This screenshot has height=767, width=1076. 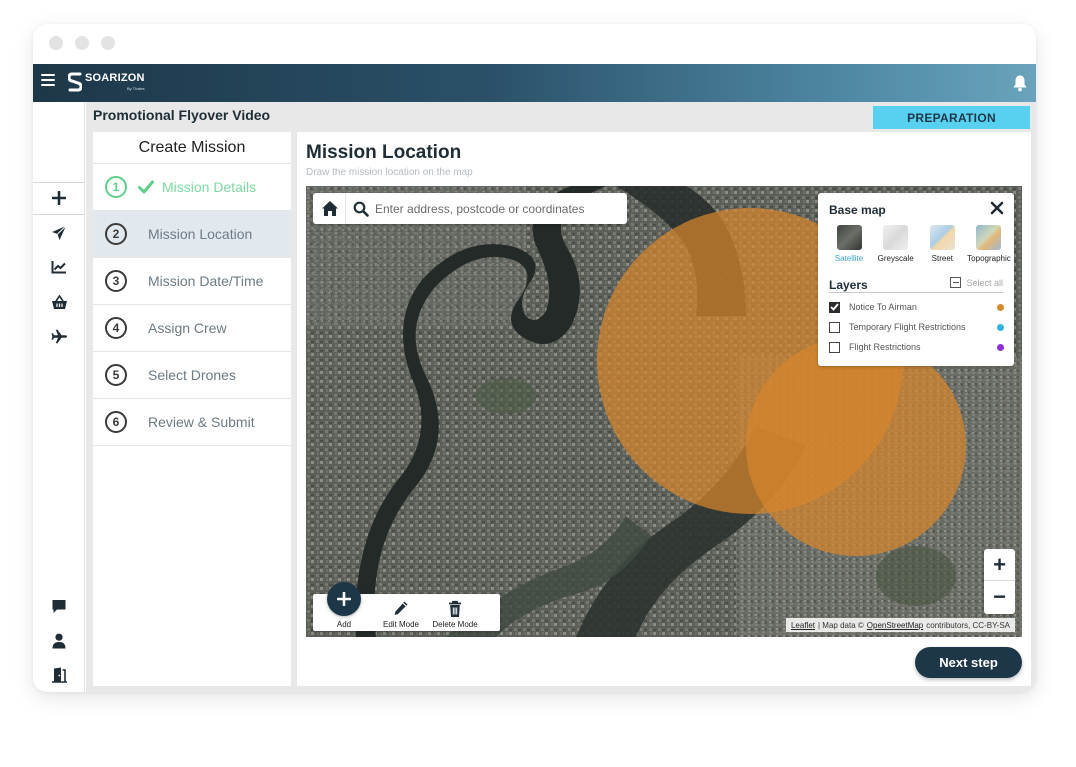 What do you see at coordinates (895, 258) in the screenshot?
I see `base-map-label: Greyscale` at bounding box center [895, 258].